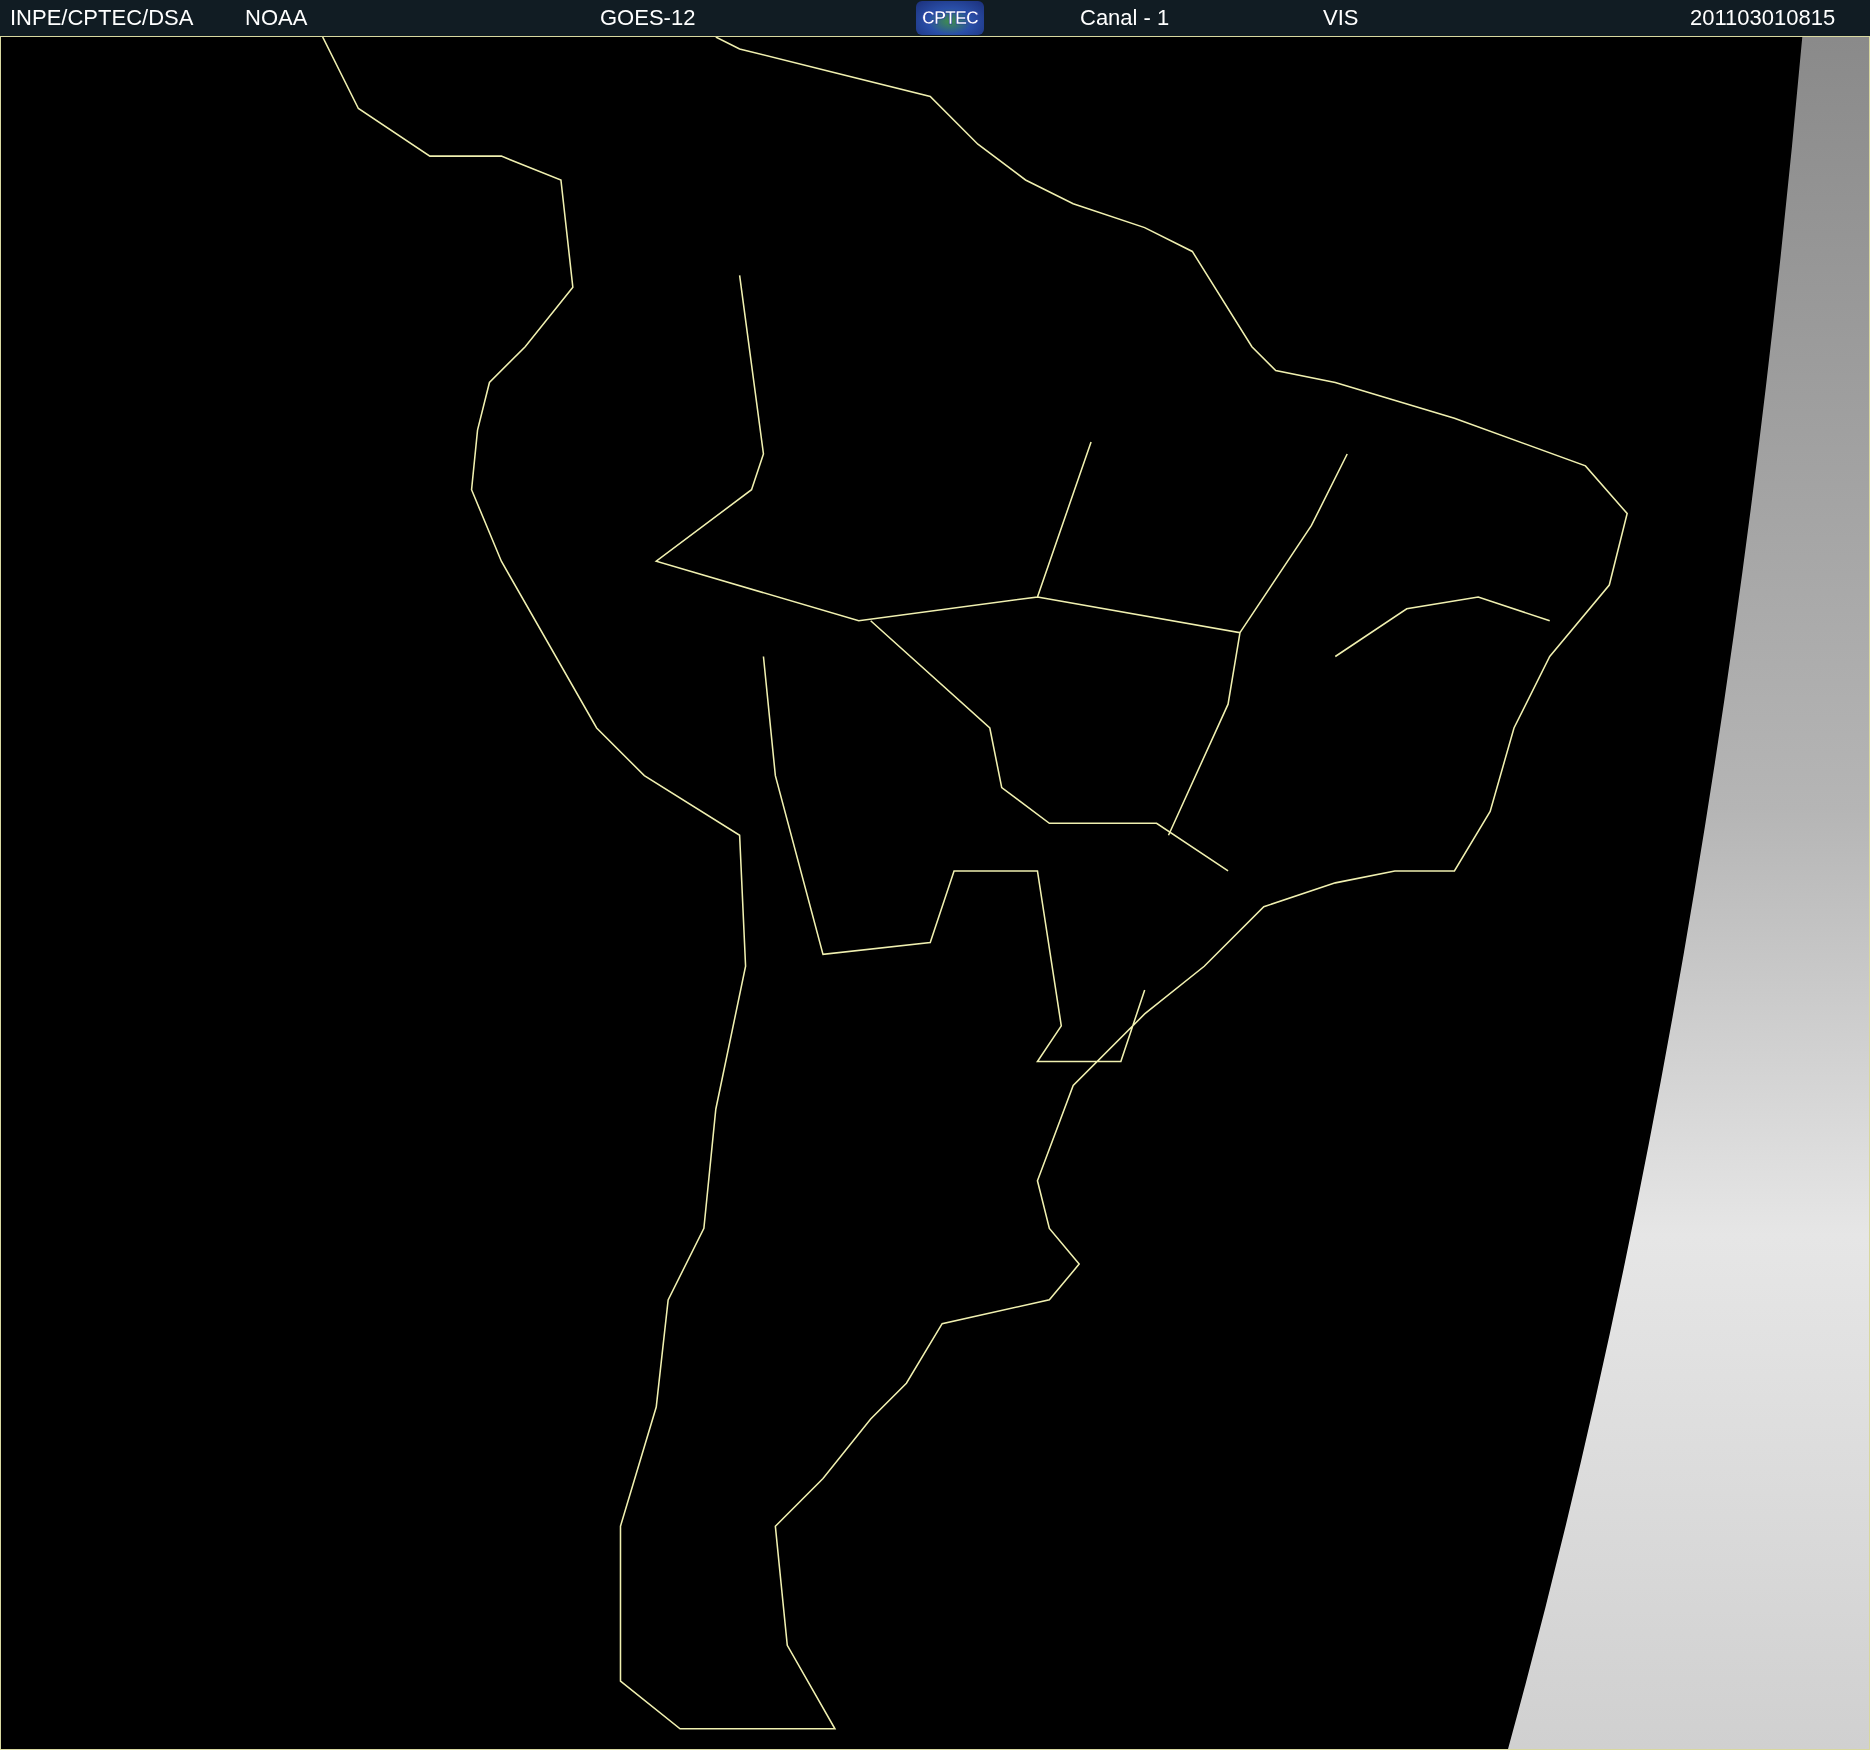 This screenshot has height=1750, width=1870. Describe the element at coordinates (950, 18) in the screenshot. I see `logo: CPTEC` at that location.